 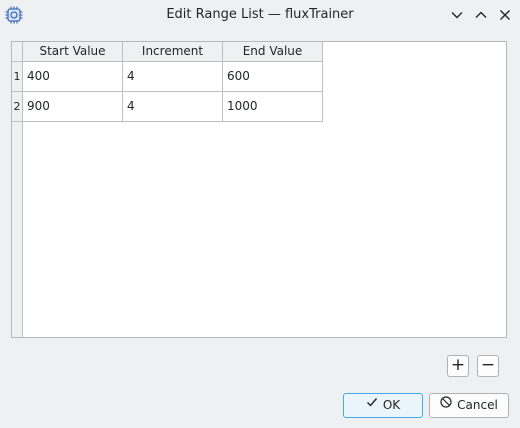 I want to click on chevron-up-icon, so click(x=481, y=14).